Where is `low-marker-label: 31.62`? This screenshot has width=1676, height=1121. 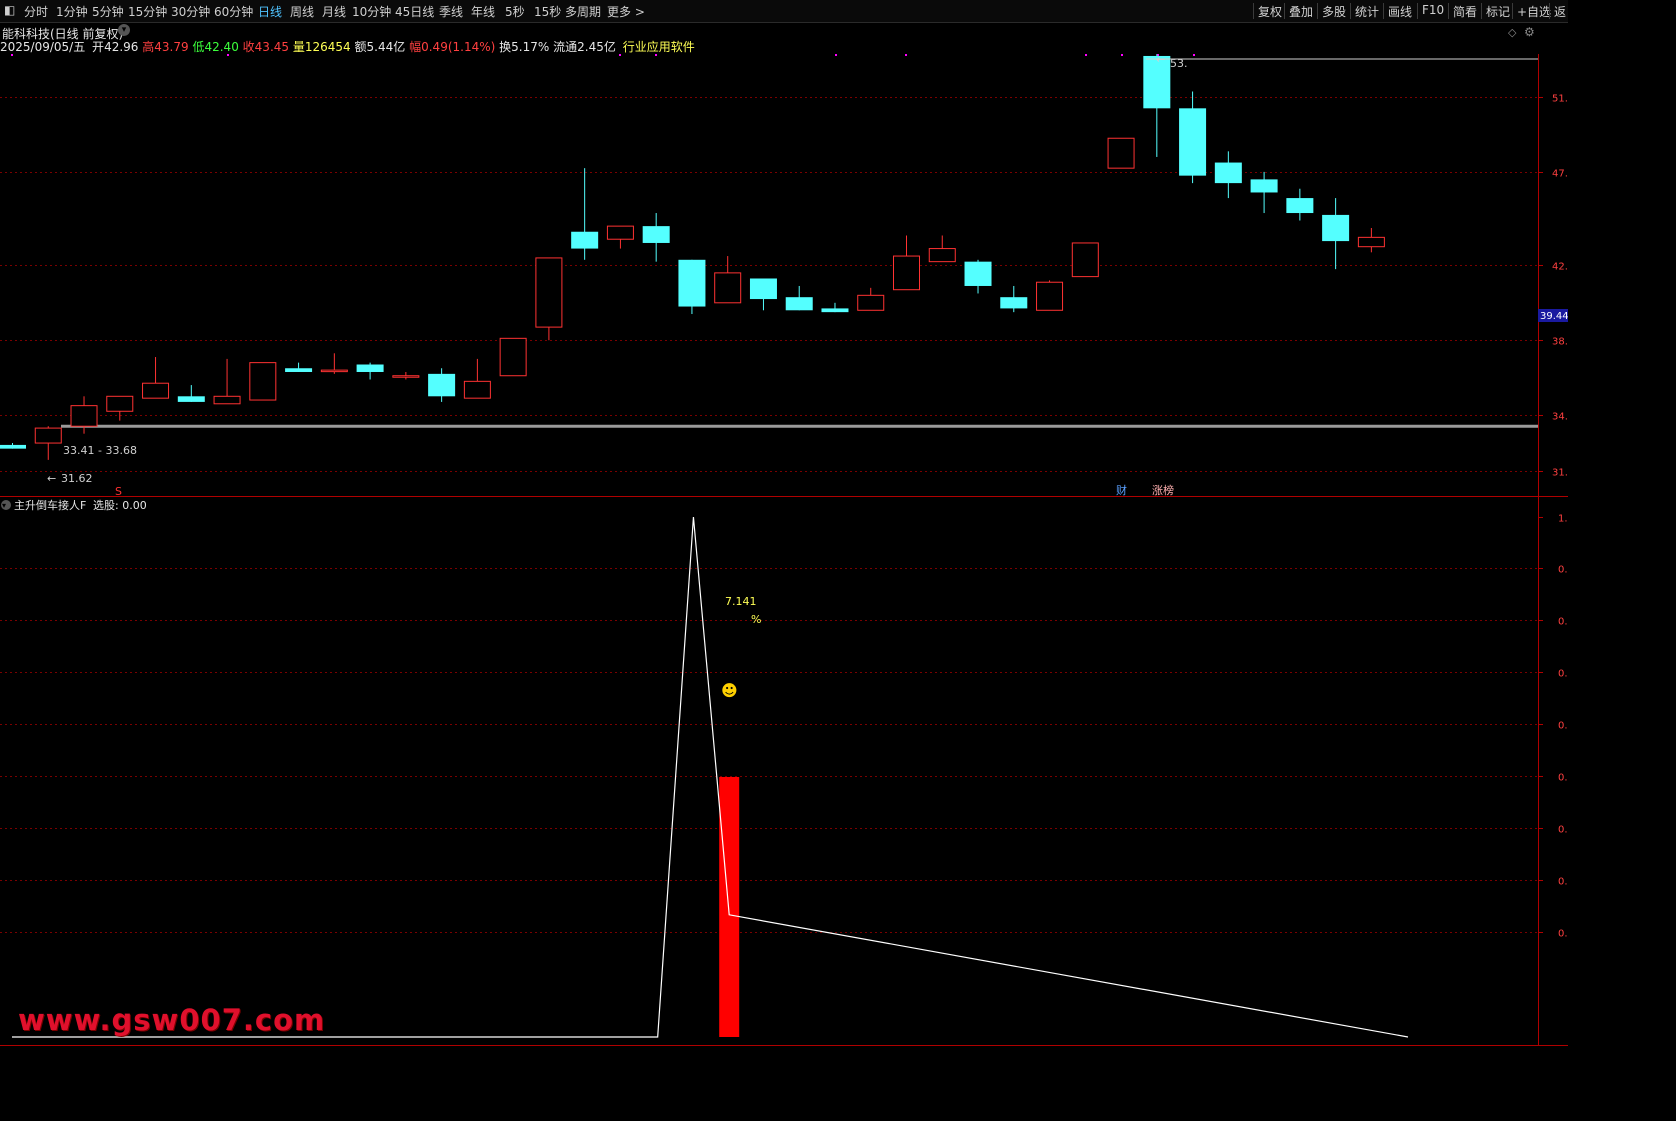 low-marker-label: 31.62 is located at coordinates (77, 478).